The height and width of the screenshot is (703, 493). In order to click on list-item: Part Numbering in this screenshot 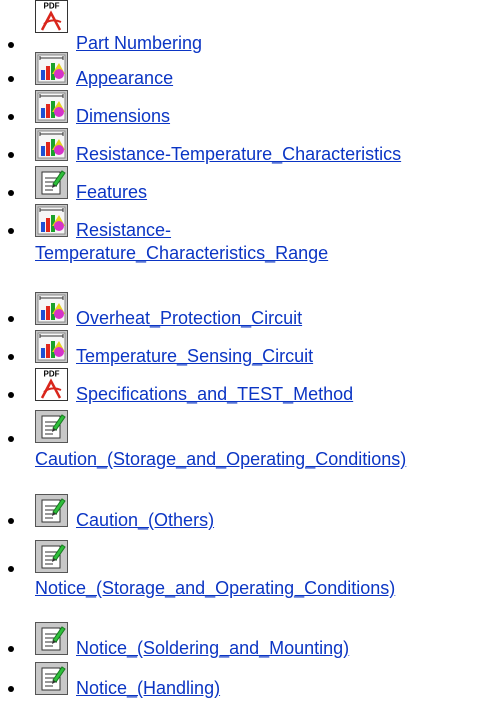, I will do `click(246, 27)`.